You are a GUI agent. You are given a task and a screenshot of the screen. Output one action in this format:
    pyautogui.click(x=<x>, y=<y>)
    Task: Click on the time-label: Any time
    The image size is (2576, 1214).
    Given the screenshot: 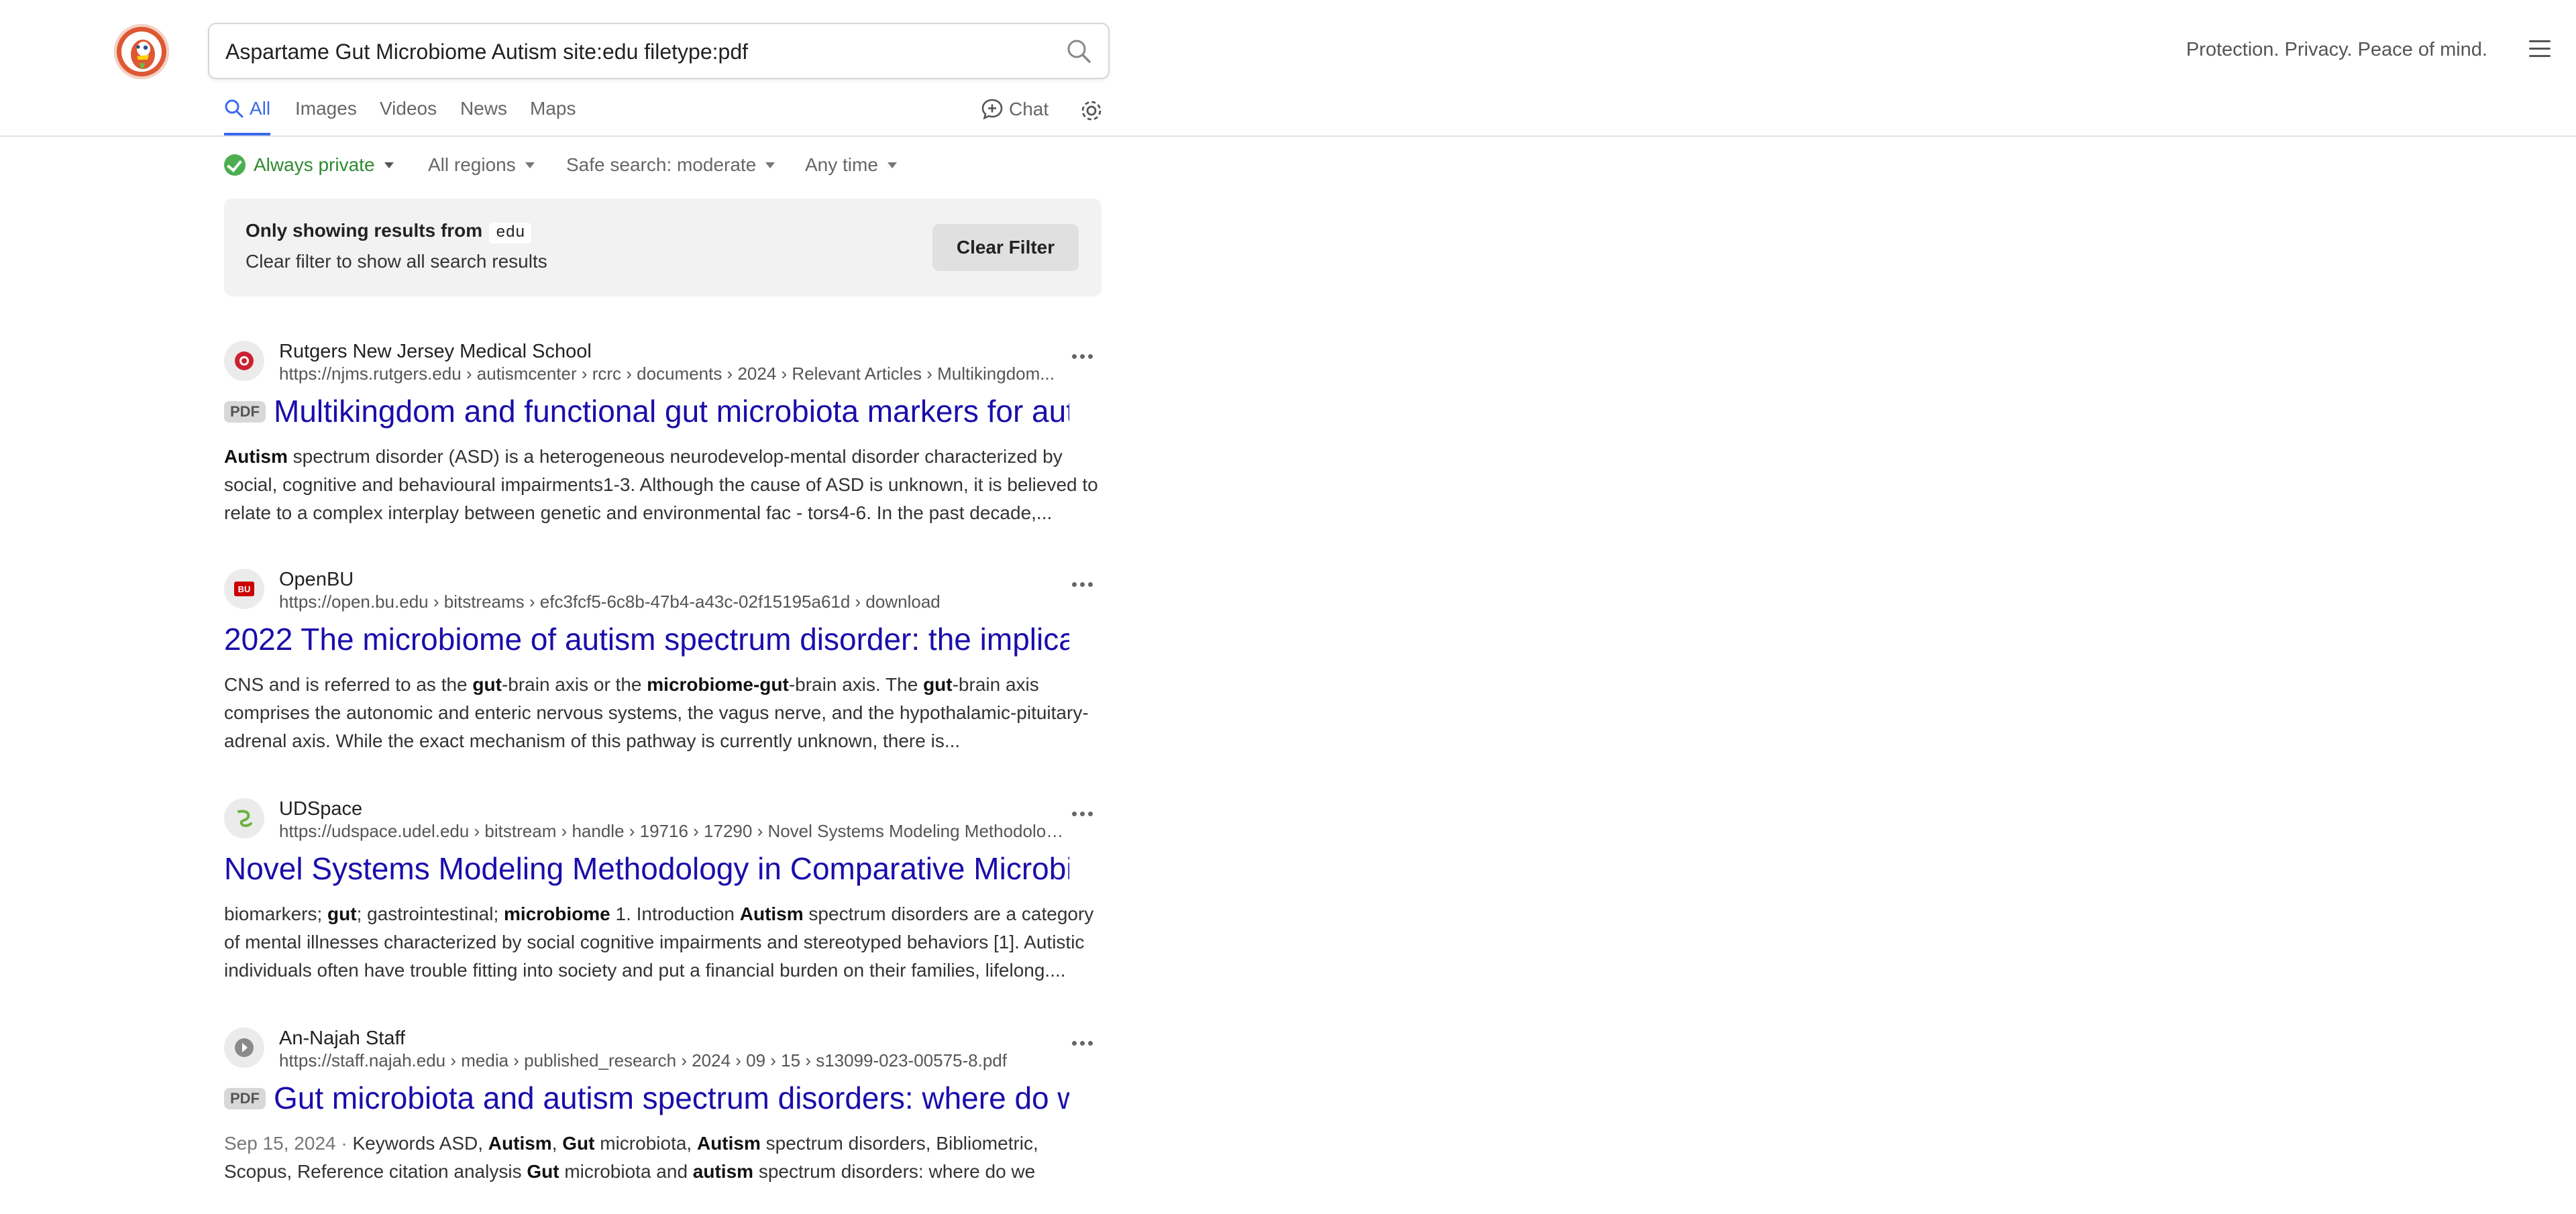 What is the action you would take?
    pyautogui.click(x=841, y=164)
    